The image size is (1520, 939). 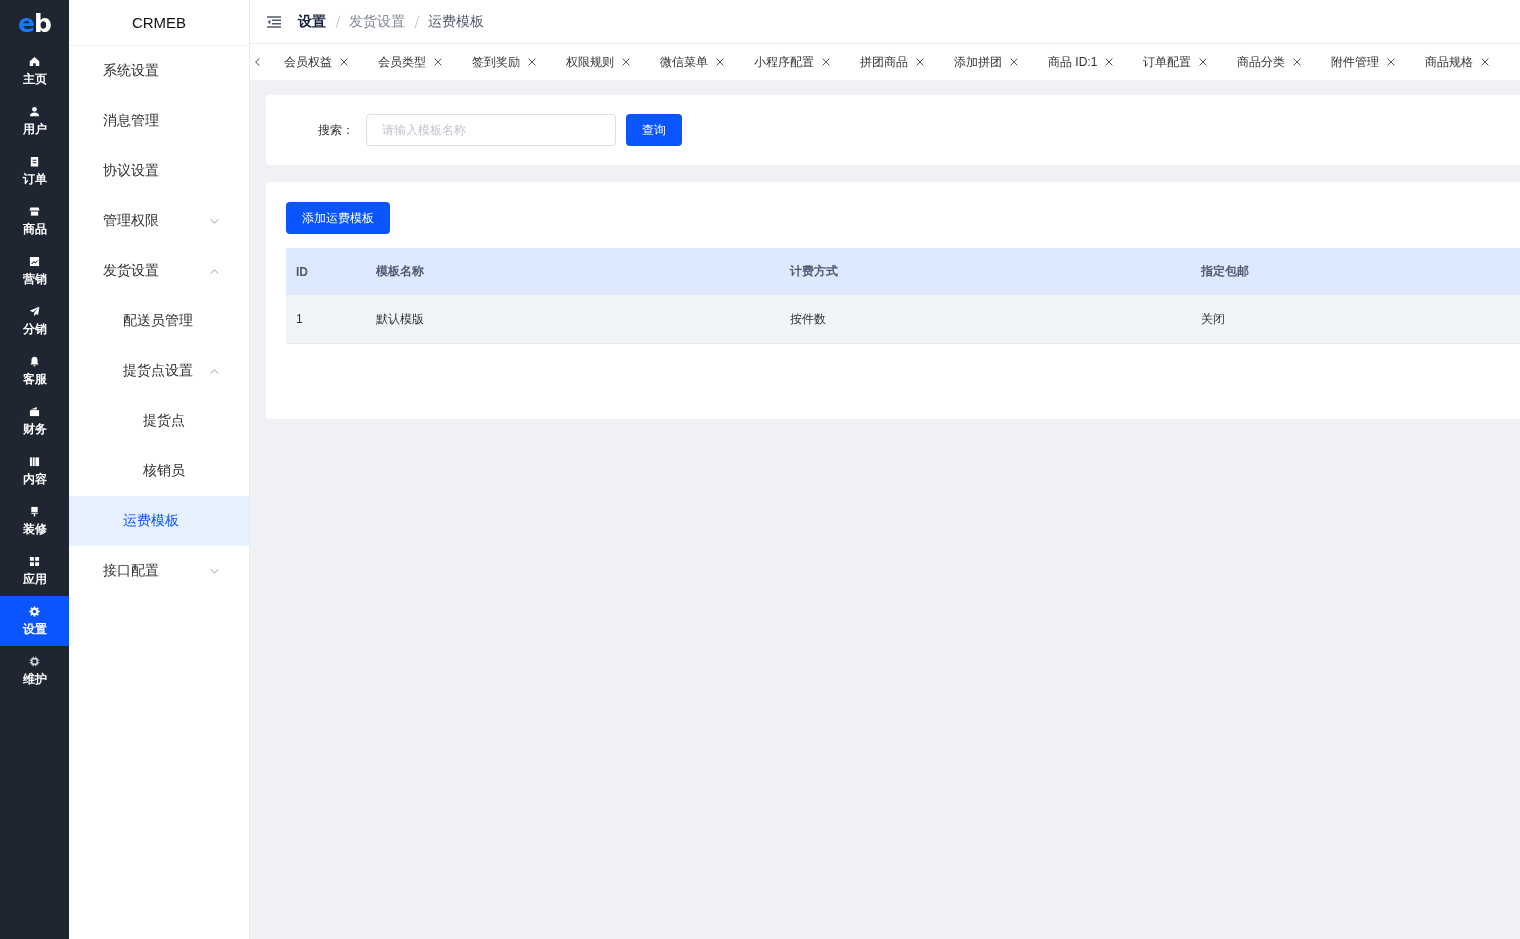 What do you see at coordinates (34, 571) in the screenshot?
I see `rail-item: 应用` at bounding box center [34, 571].